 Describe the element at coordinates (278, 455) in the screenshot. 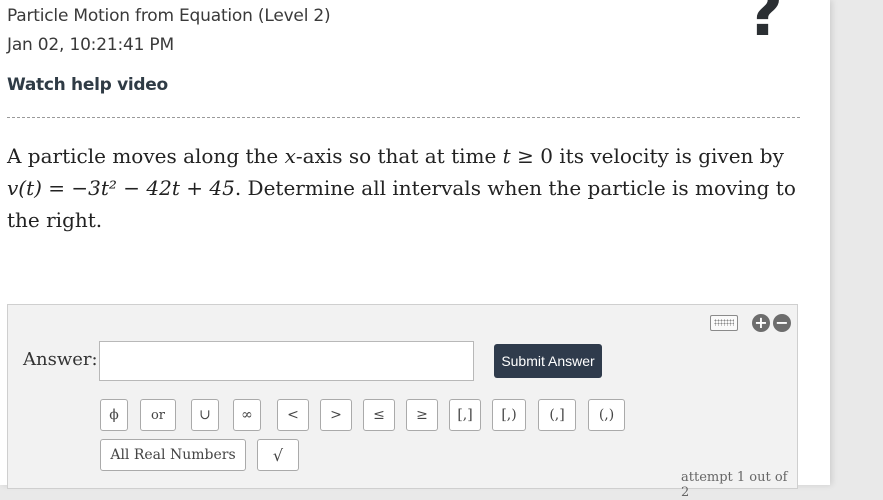

I see `square-root-button: √` at that location.